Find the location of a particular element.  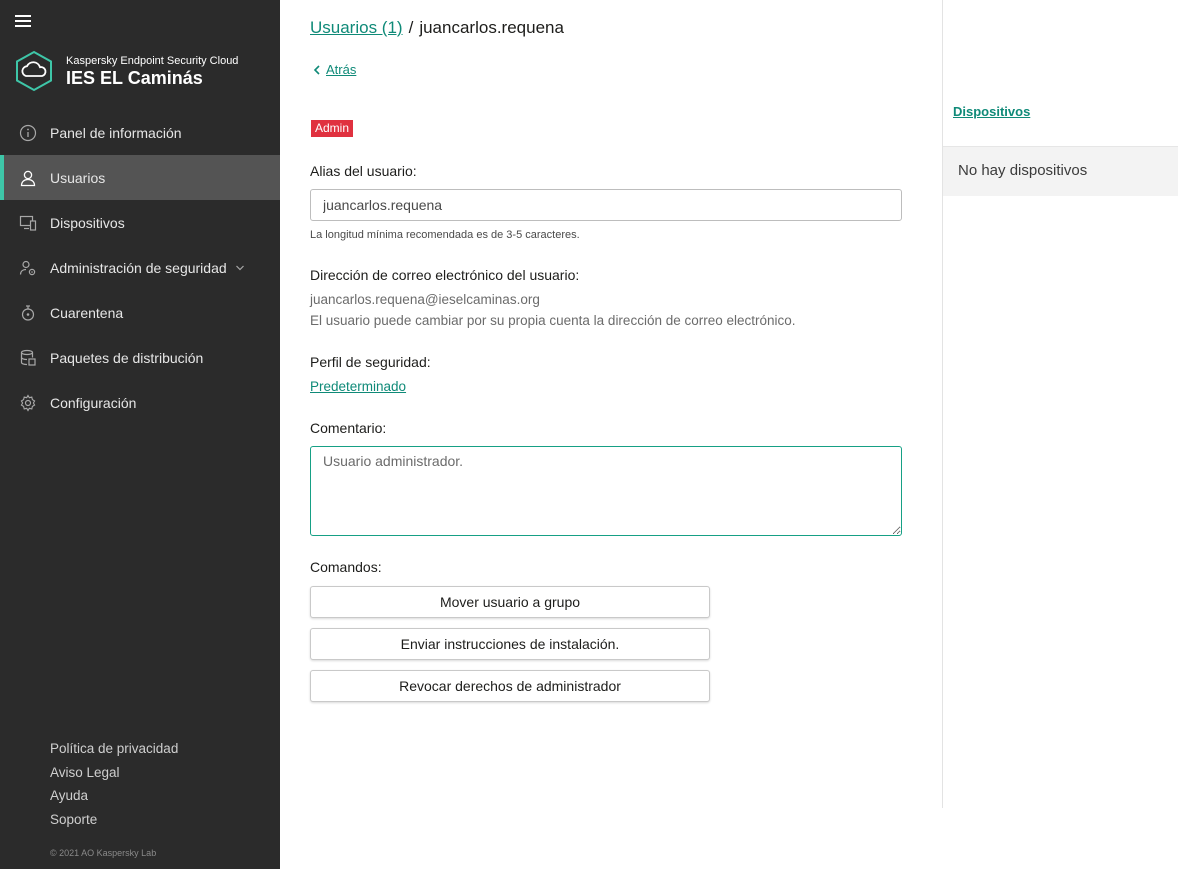

organization-name: IES EL Caminás is located at coordinates (134, 78).